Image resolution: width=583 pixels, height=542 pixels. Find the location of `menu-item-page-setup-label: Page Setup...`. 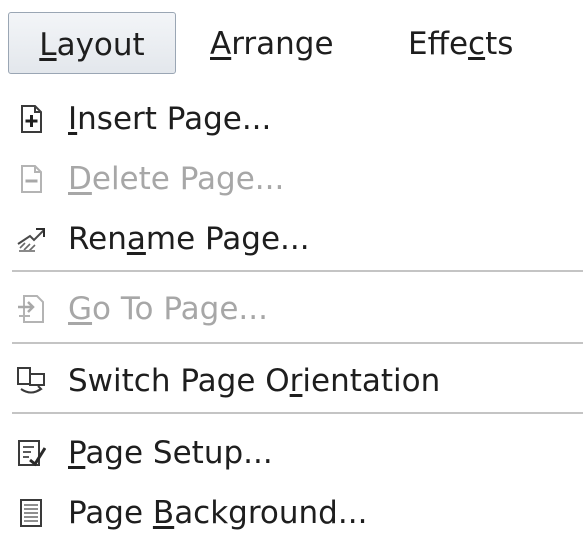

menu-item-page-setup-label: Page Setup... is located at coordinates (170, 453).